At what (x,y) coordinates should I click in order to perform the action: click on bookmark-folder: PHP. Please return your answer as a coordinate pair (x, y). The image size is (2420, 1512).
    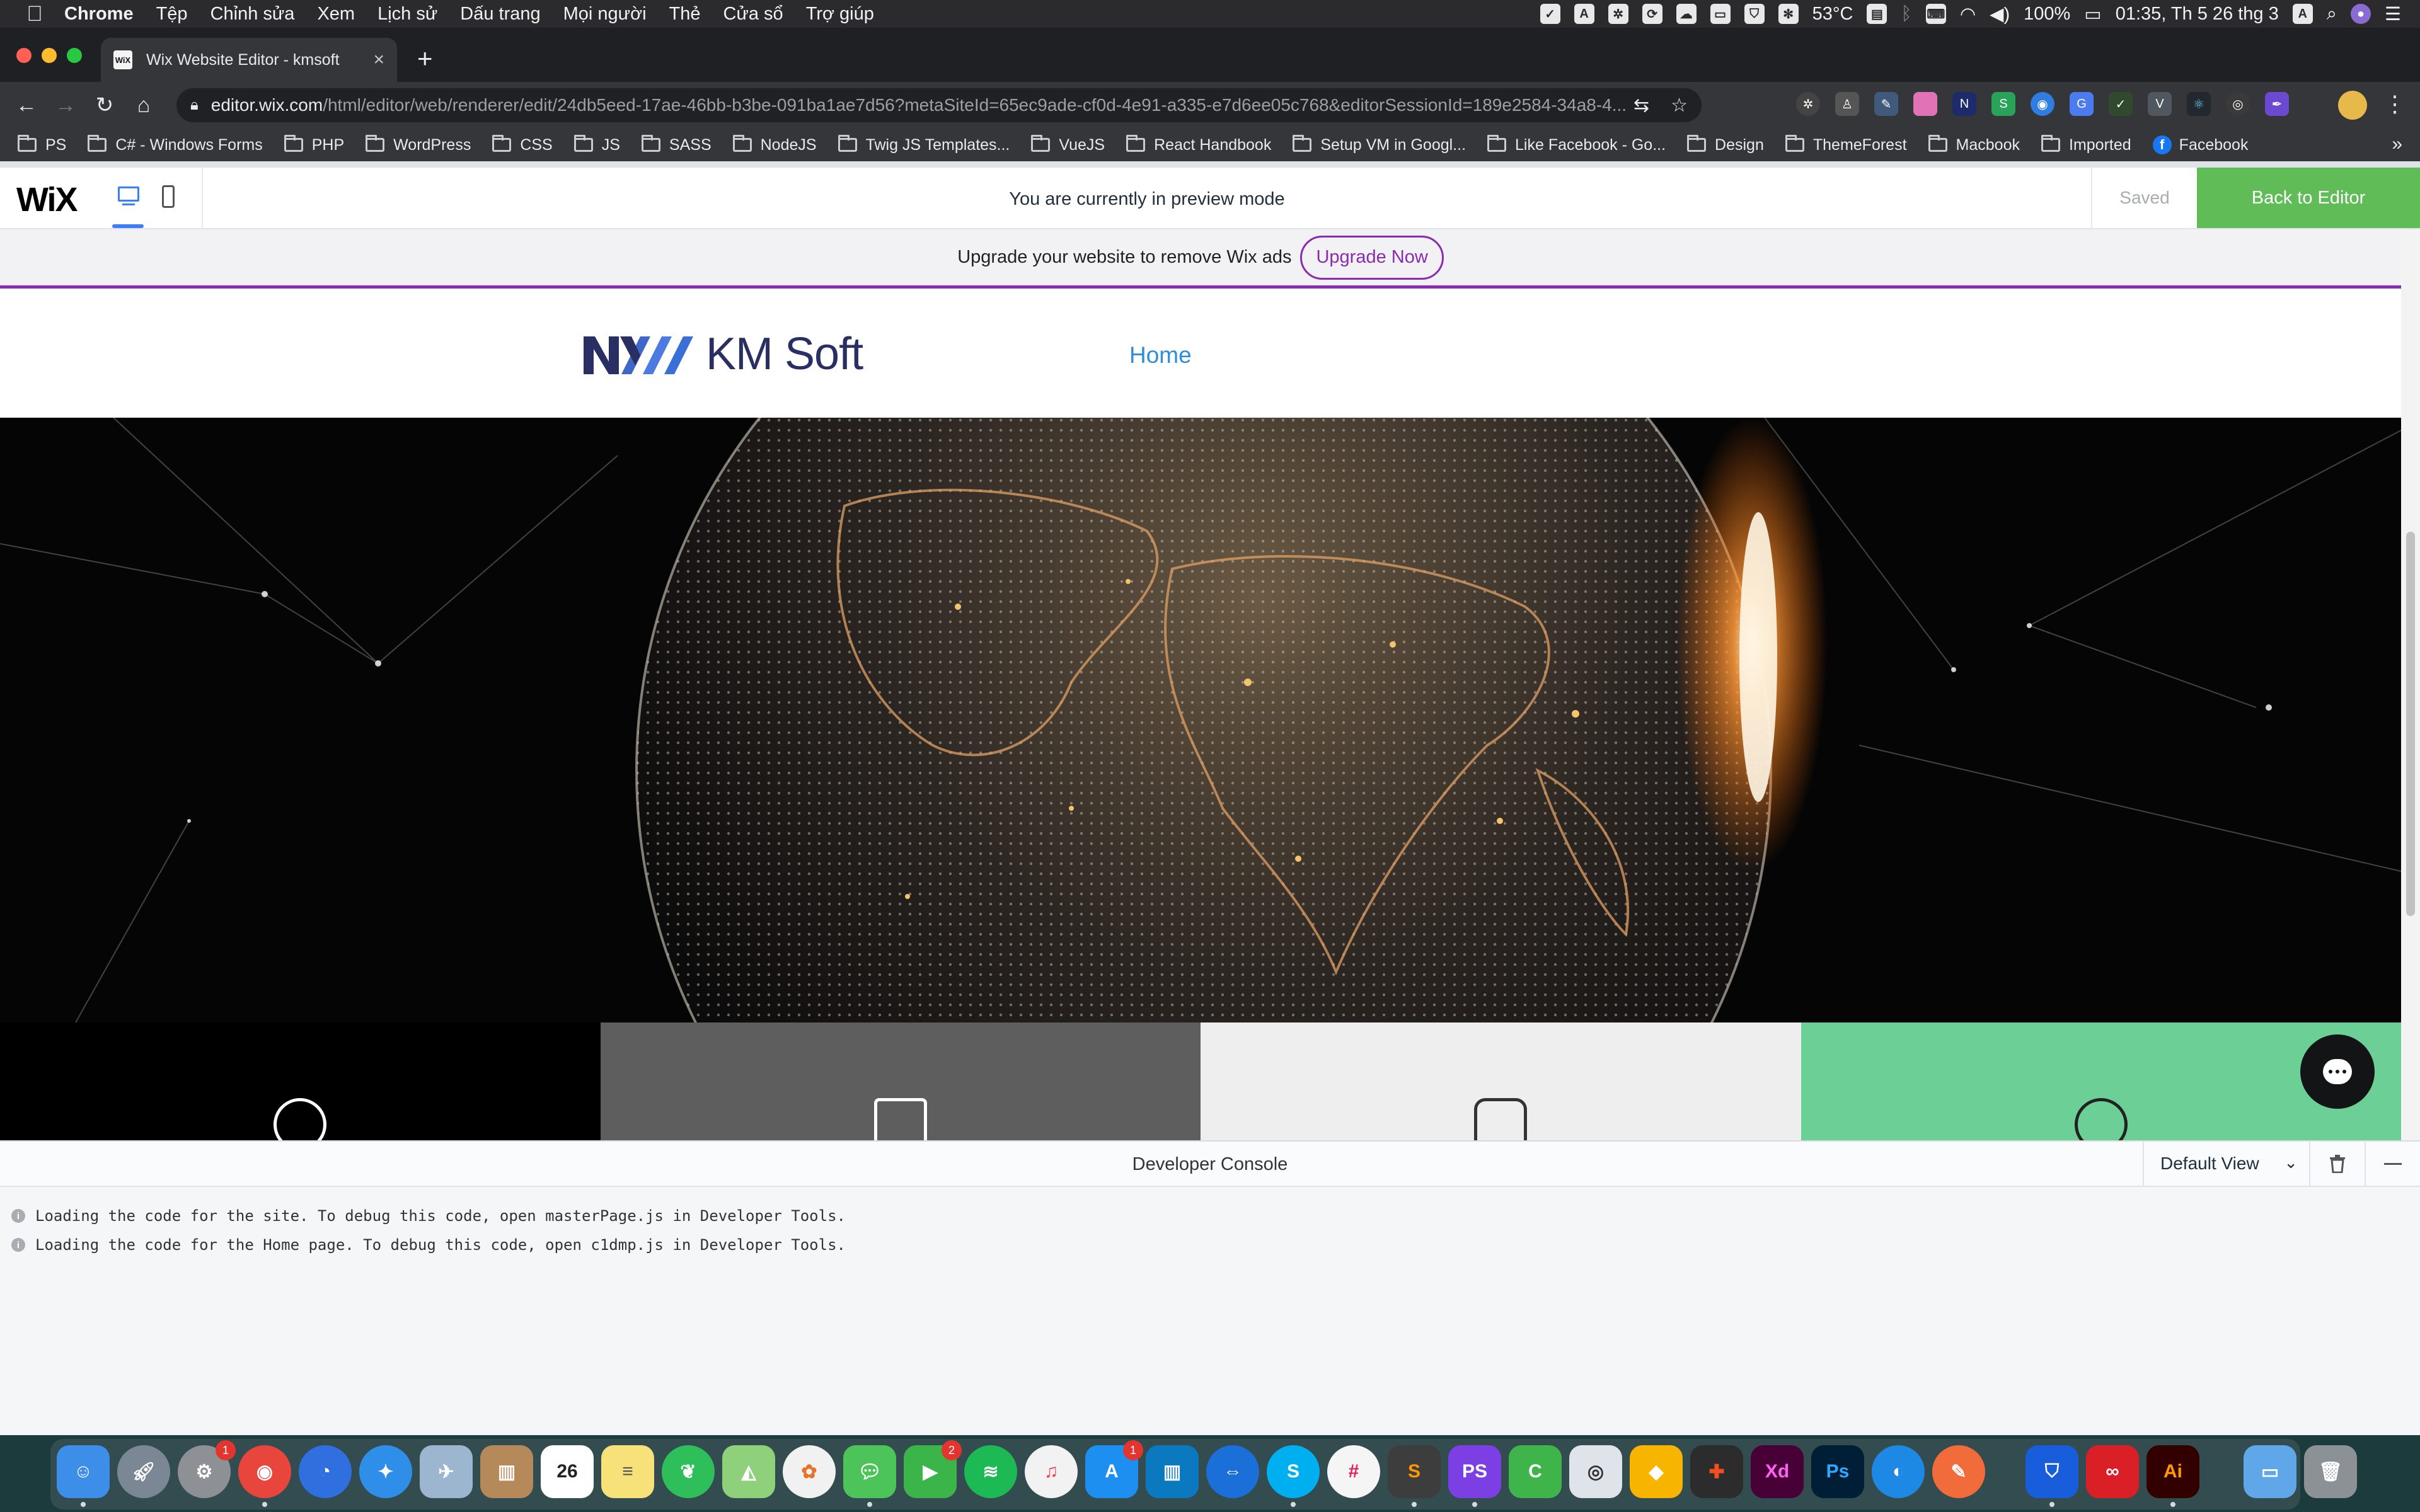
    Looking at the image, I should click on (314, 144).